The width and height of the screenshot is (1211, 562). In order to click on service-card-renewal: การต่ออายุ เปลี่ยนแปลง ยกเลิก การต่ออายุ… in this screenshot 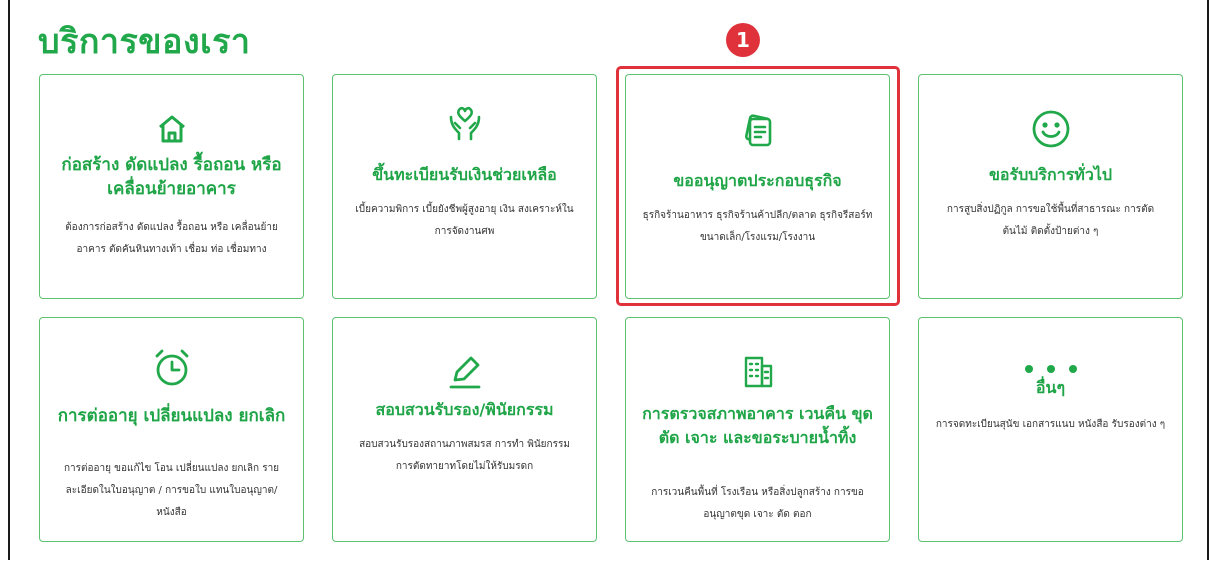, I will do `click(171, 429)`.